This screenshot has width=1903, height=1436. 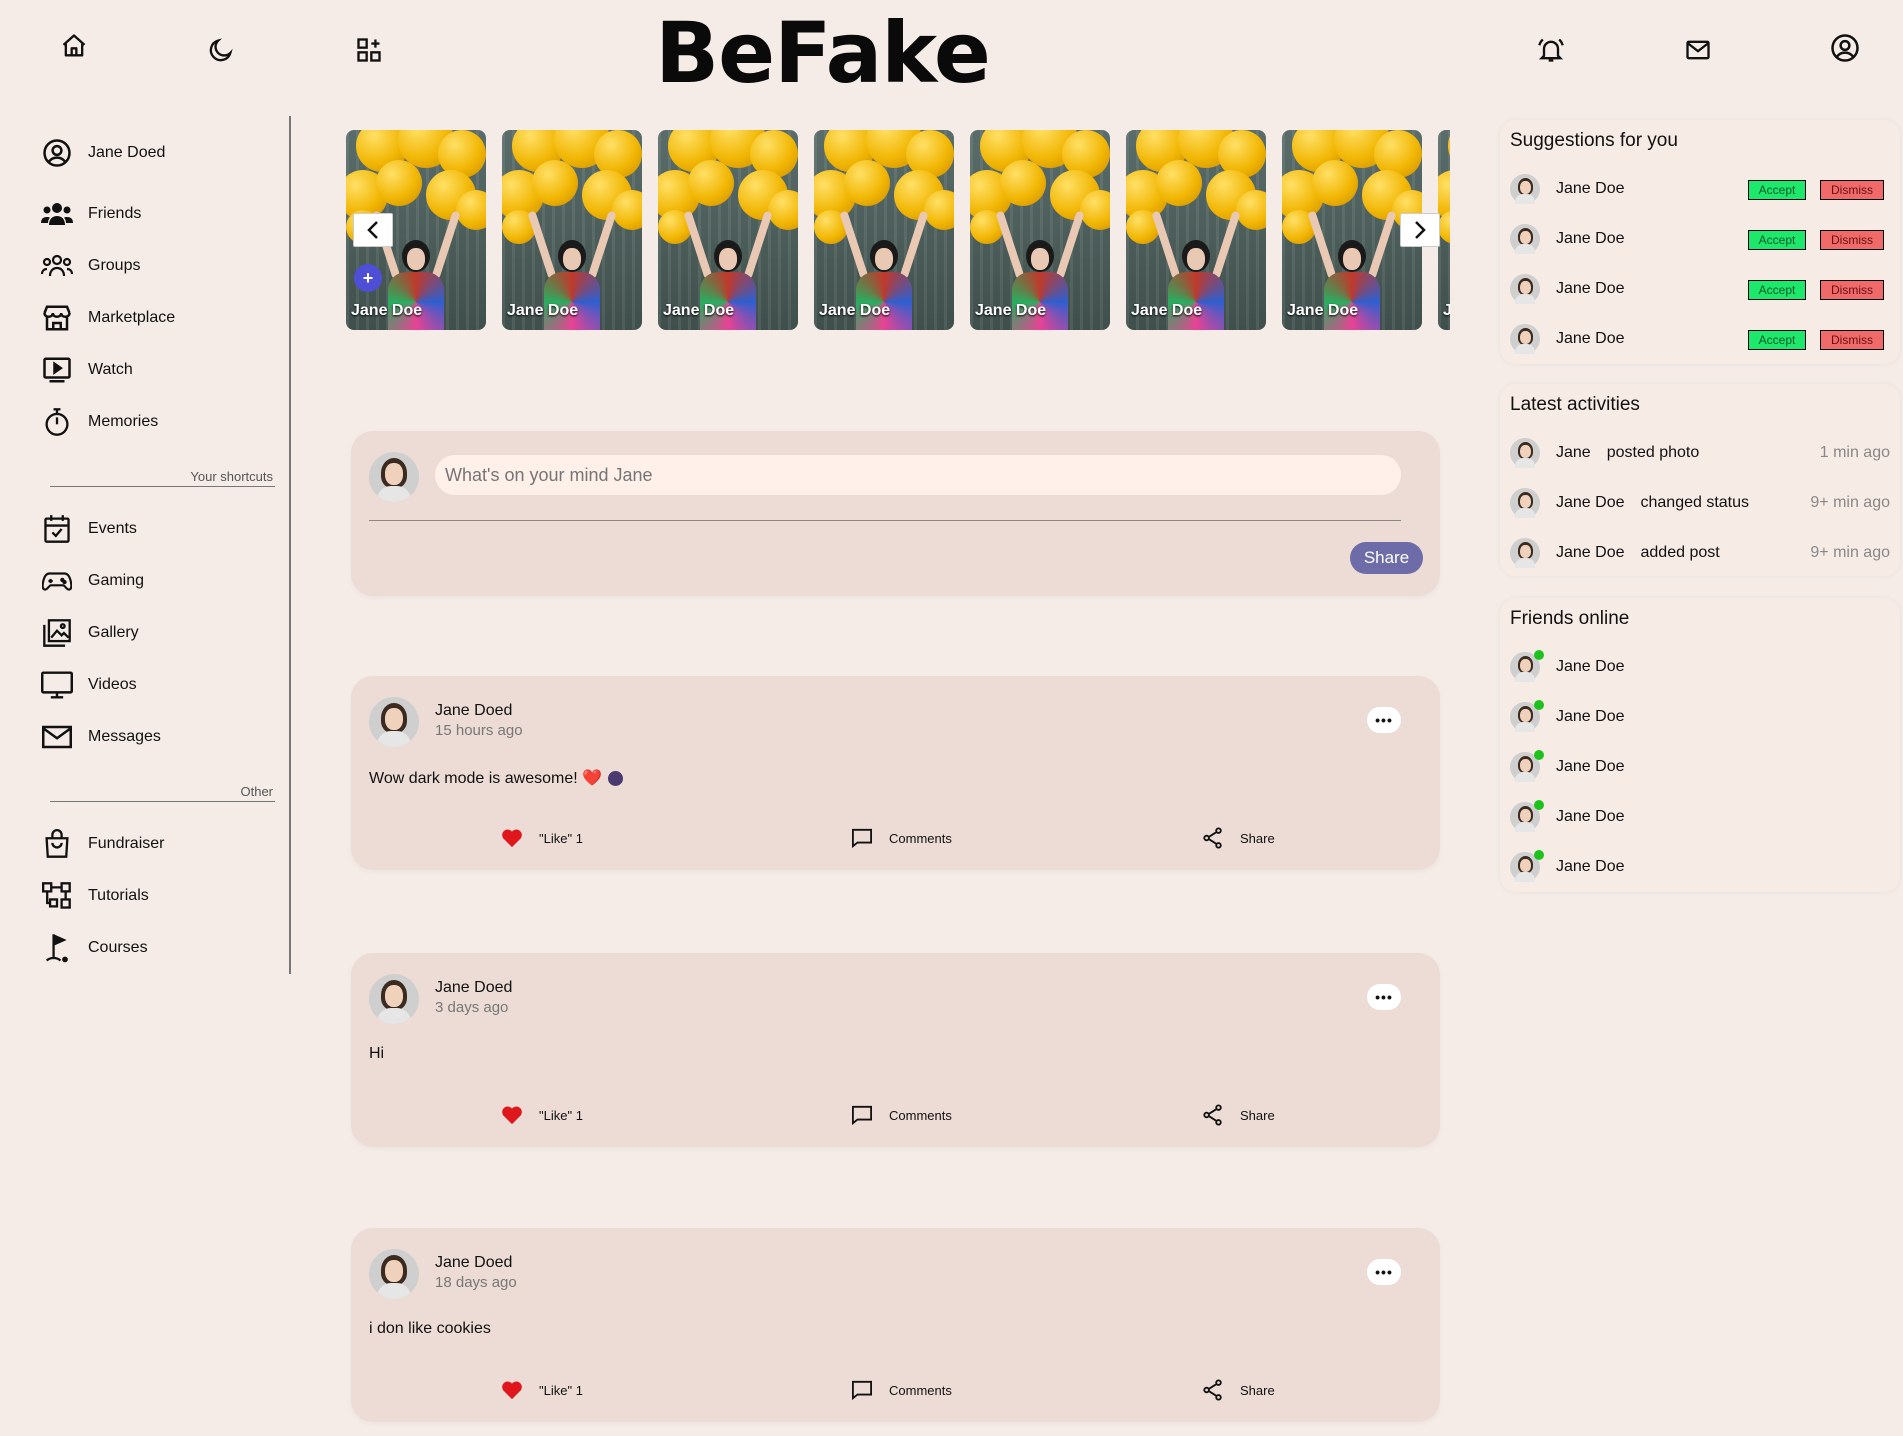 What do you see at coordinates (99, 422) in the screenshot?
I see `sidebar-item-memories: Memories` at bounding box center [99, 422].